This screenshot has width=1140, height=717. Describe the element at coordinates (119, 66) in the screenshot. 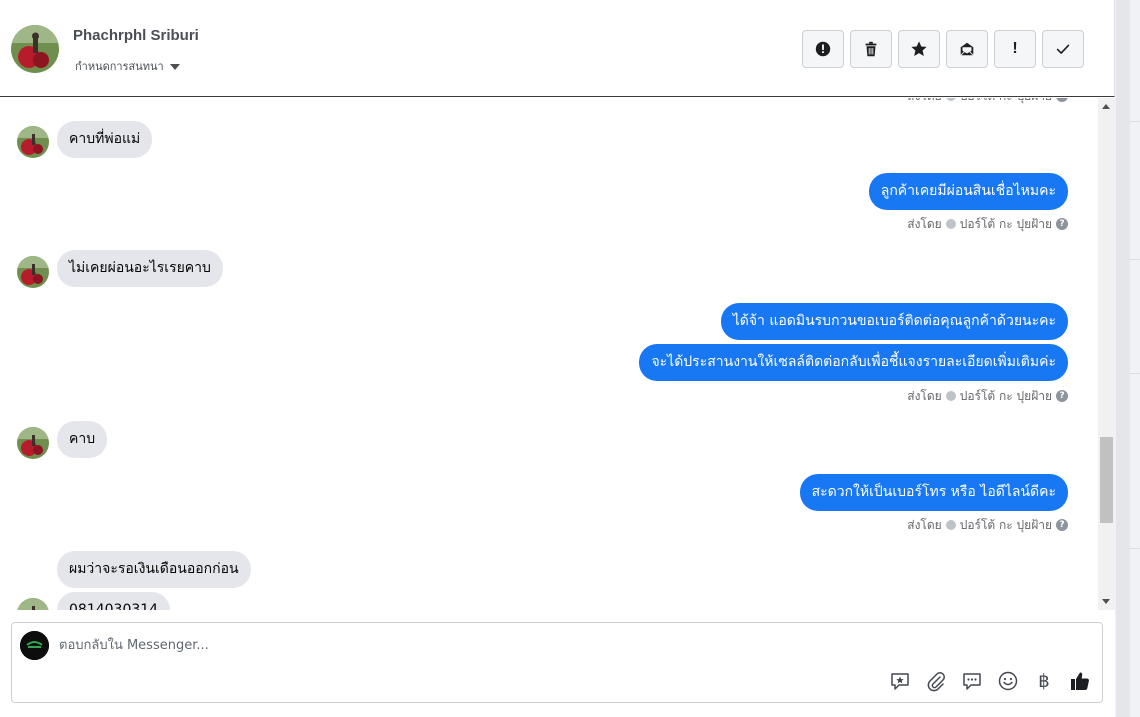

I see `assign-conversation-label: กำหนดการสนทนา` at that location.